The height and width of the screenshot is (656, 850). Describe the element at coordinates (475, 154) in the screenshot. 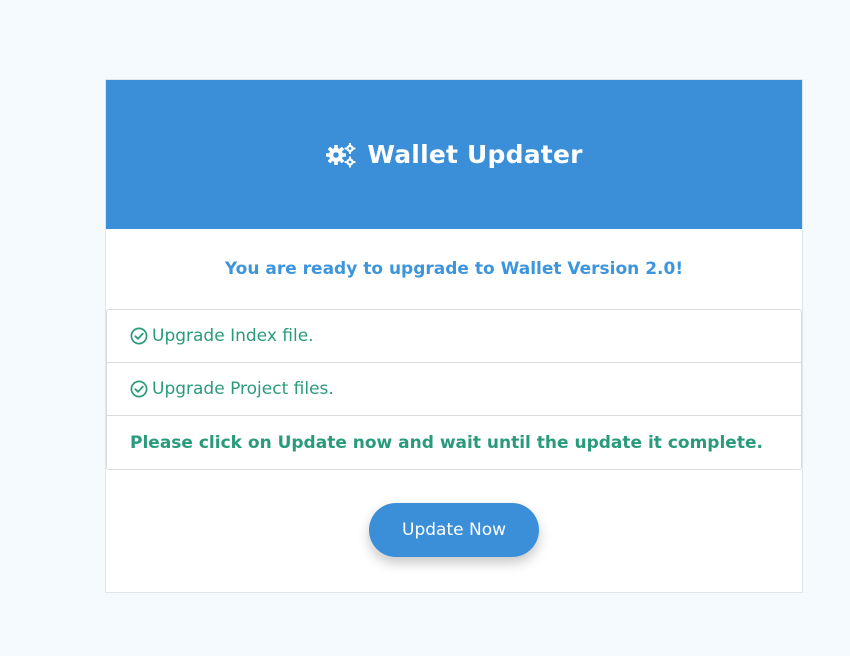

I see `page-title: Wallet Updater` at that location.